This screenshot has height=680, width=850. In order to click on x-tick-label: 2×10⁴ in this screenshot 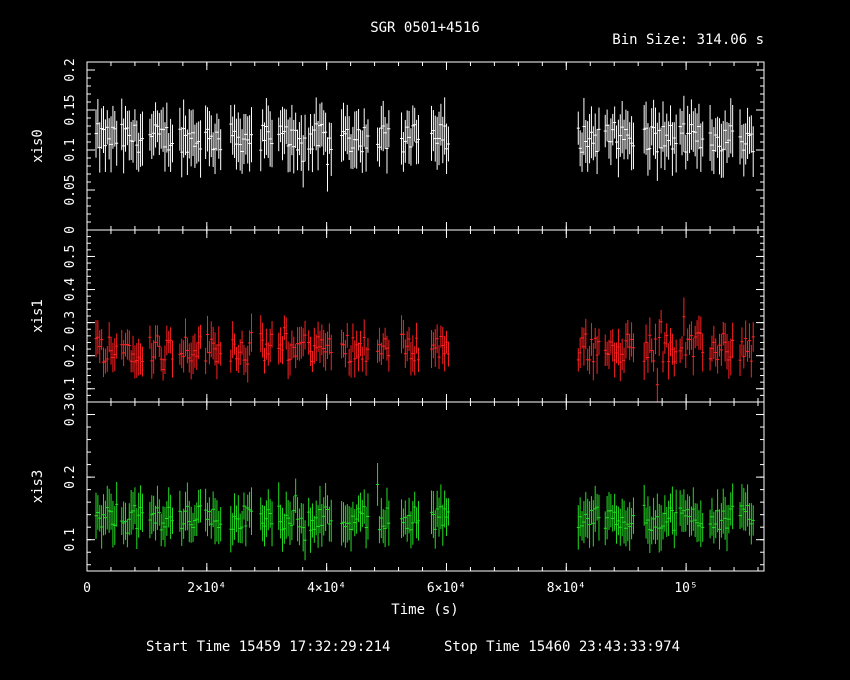, I will do `click(206, 588)`.